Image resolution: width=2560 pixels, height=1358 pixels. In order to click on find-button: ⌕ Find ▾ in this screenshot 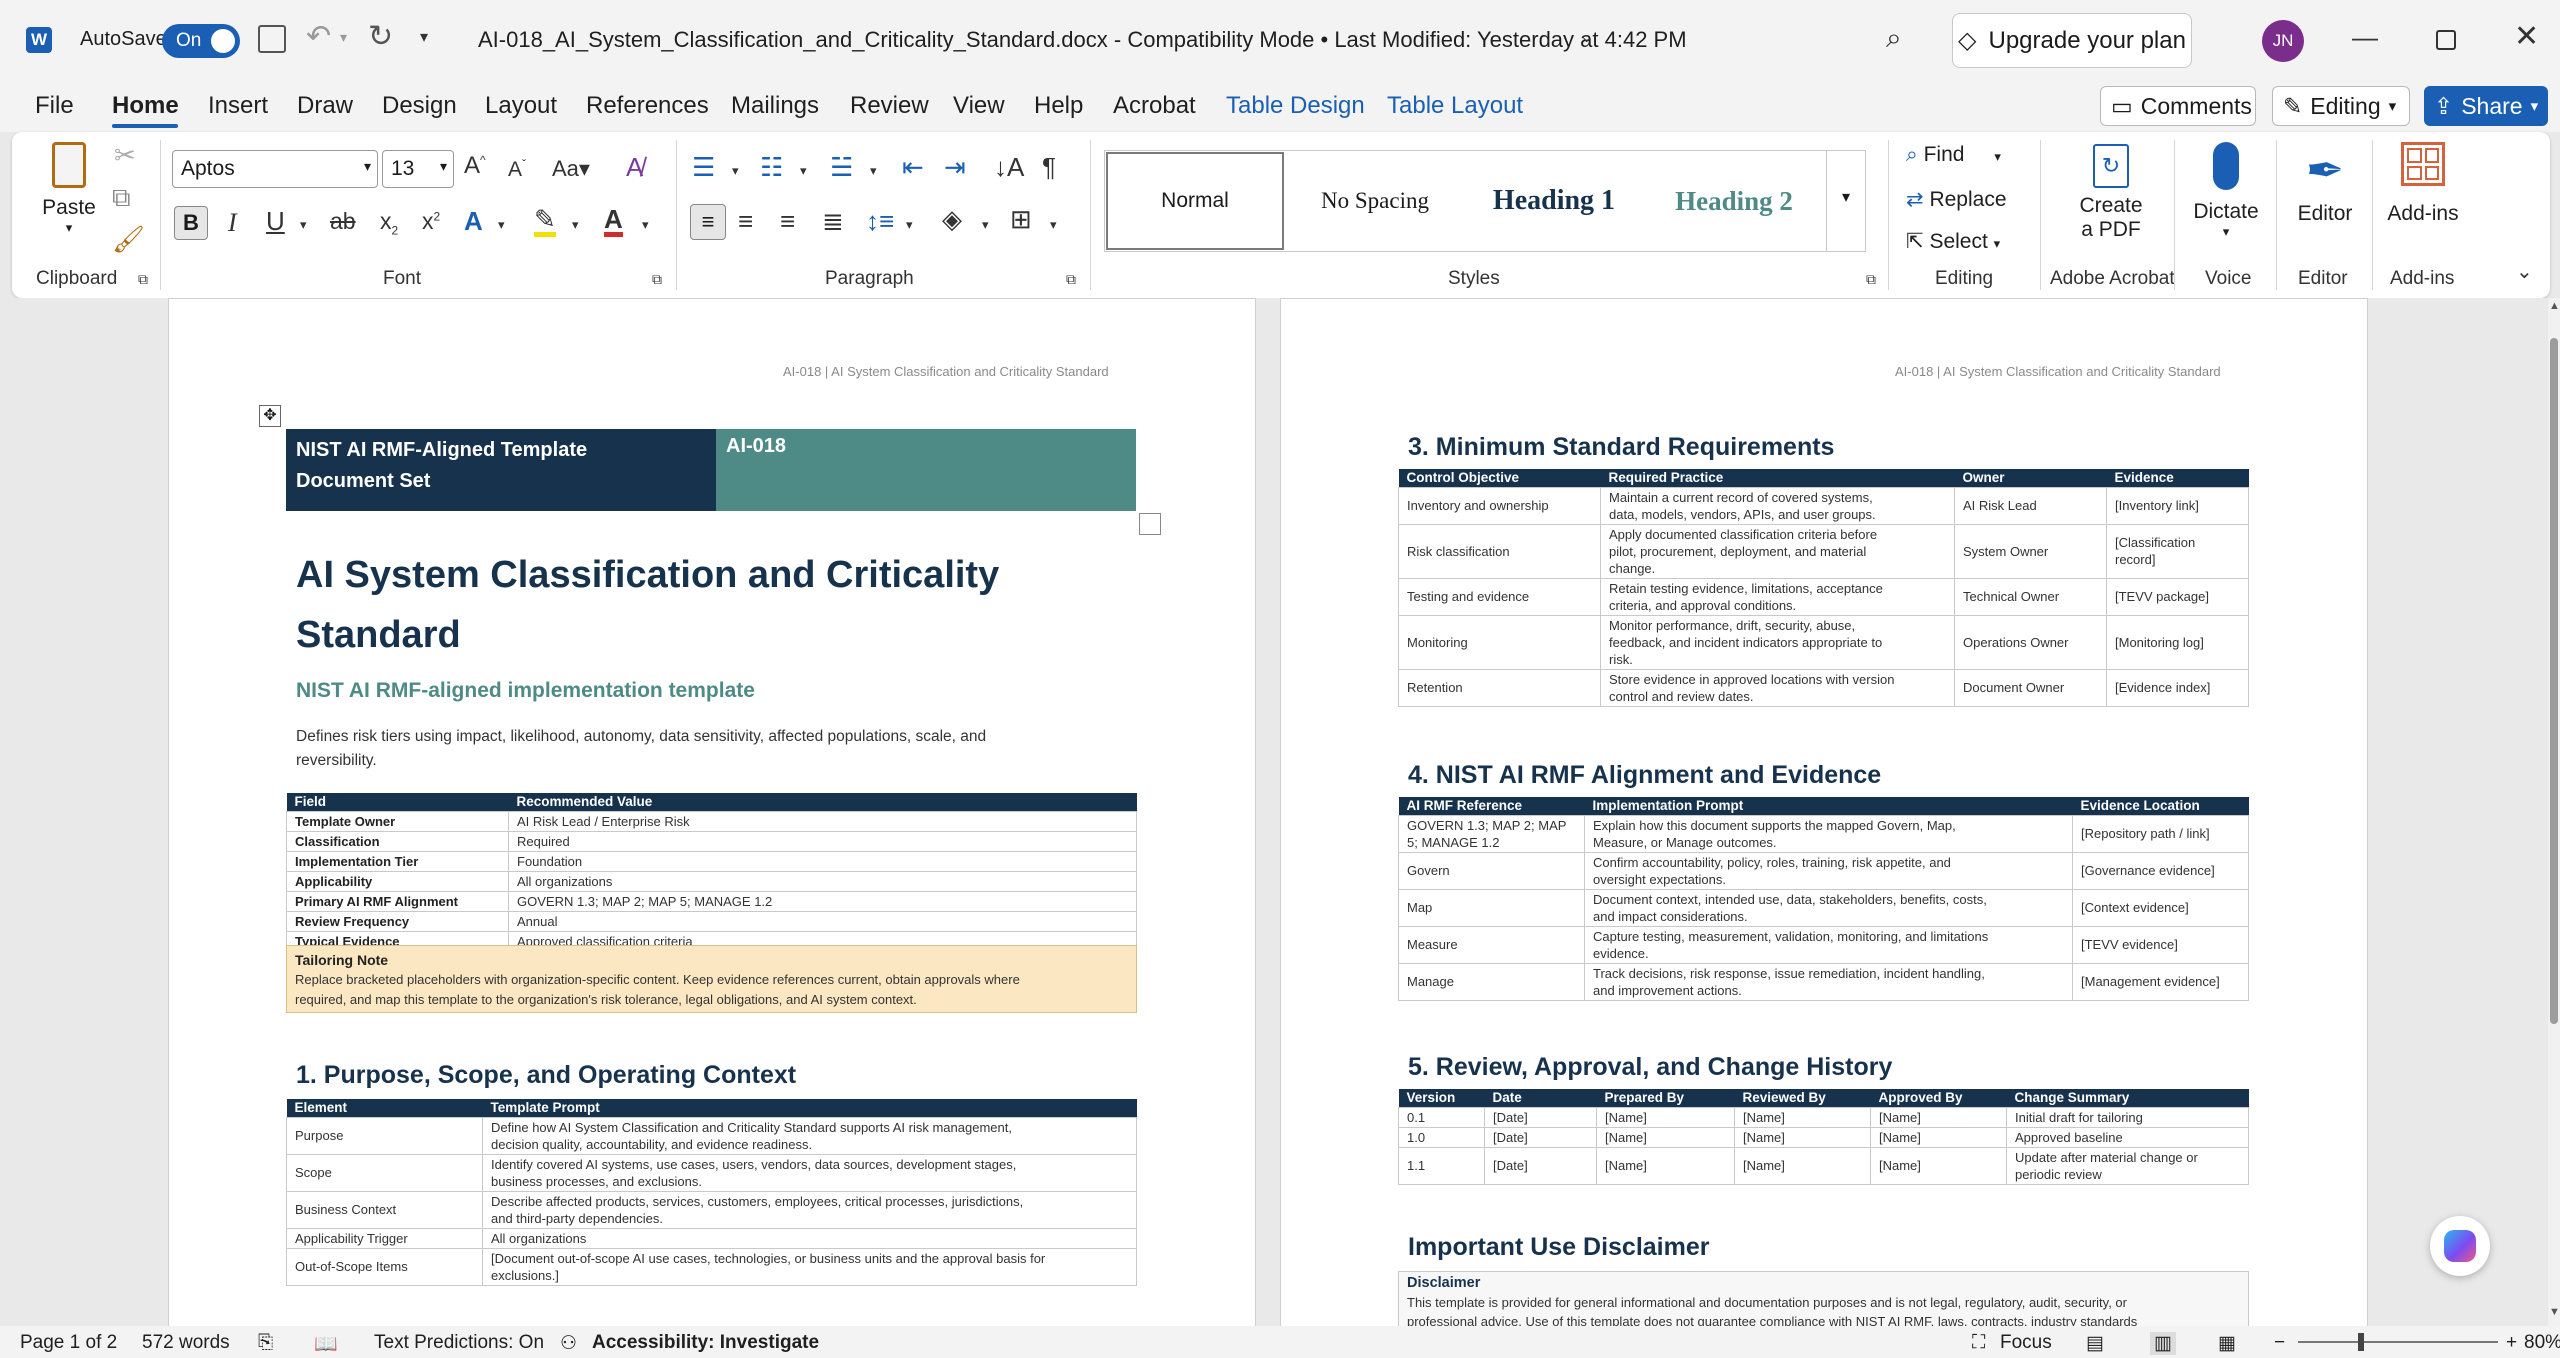, I will do `click(1953, 155)`.